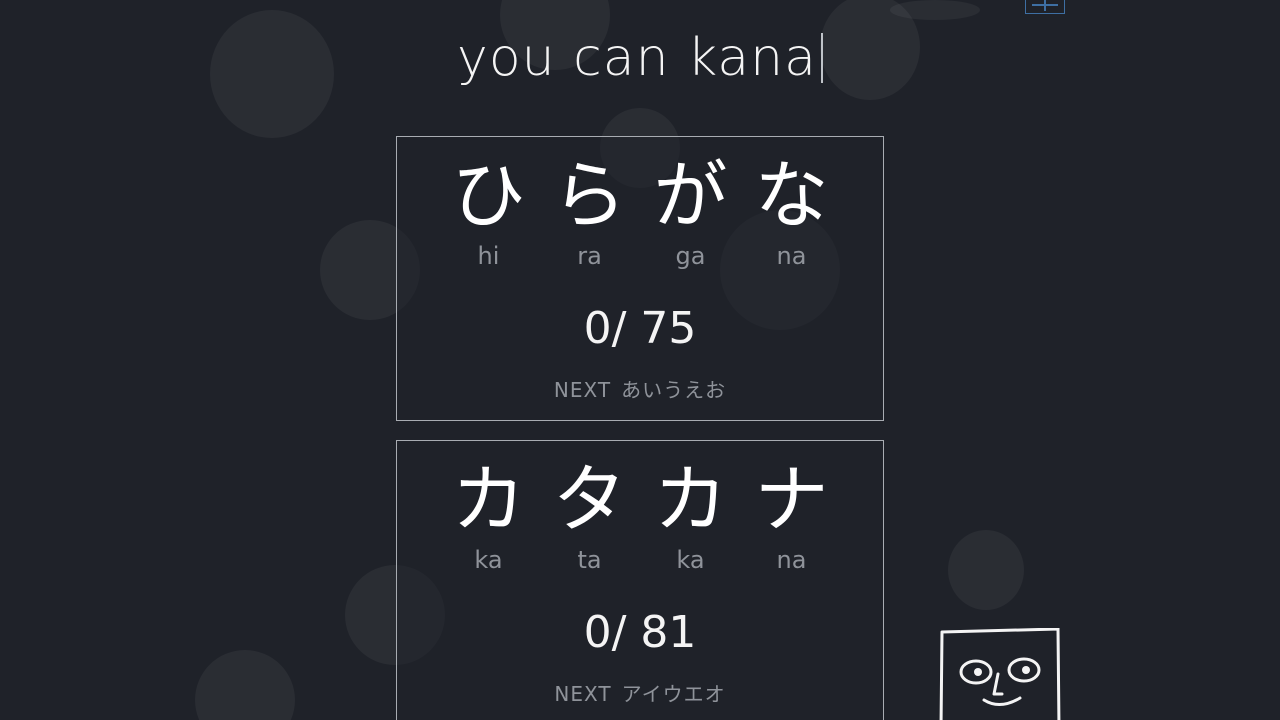  I want to click on hiragana-next-set: NEXT あいうえお, so click(640, 390).